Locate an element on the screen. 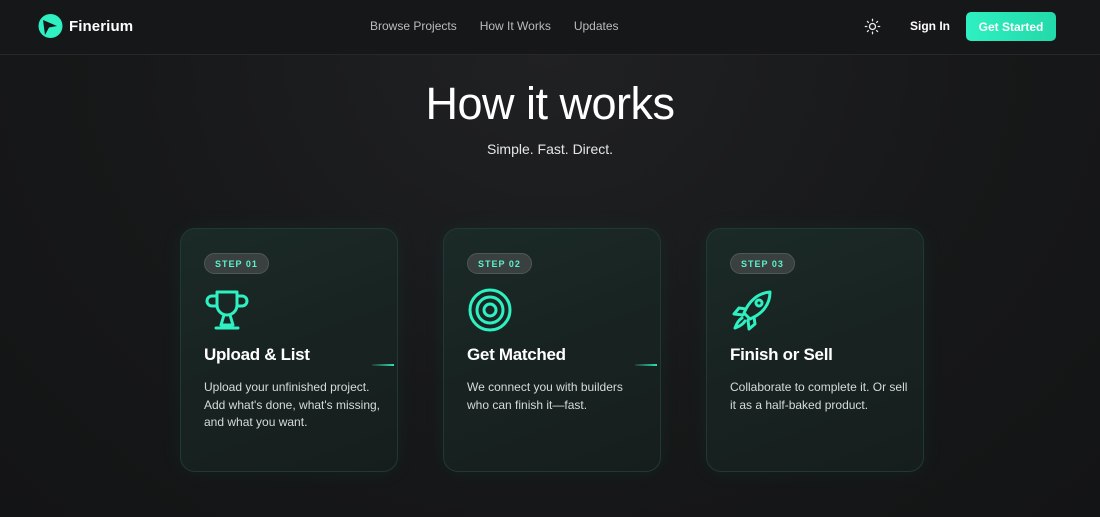  primary-nav: Browse Projects How It Works Updates is located at coordinates (506, 26).